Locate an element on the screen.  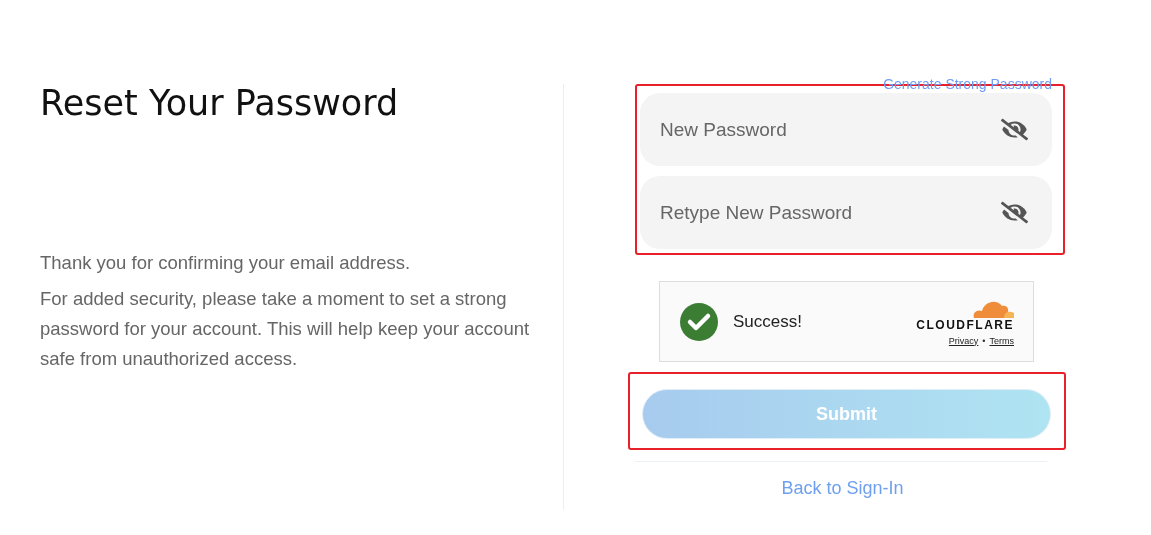
password-field: New Password is located at coordinates (846, 129).